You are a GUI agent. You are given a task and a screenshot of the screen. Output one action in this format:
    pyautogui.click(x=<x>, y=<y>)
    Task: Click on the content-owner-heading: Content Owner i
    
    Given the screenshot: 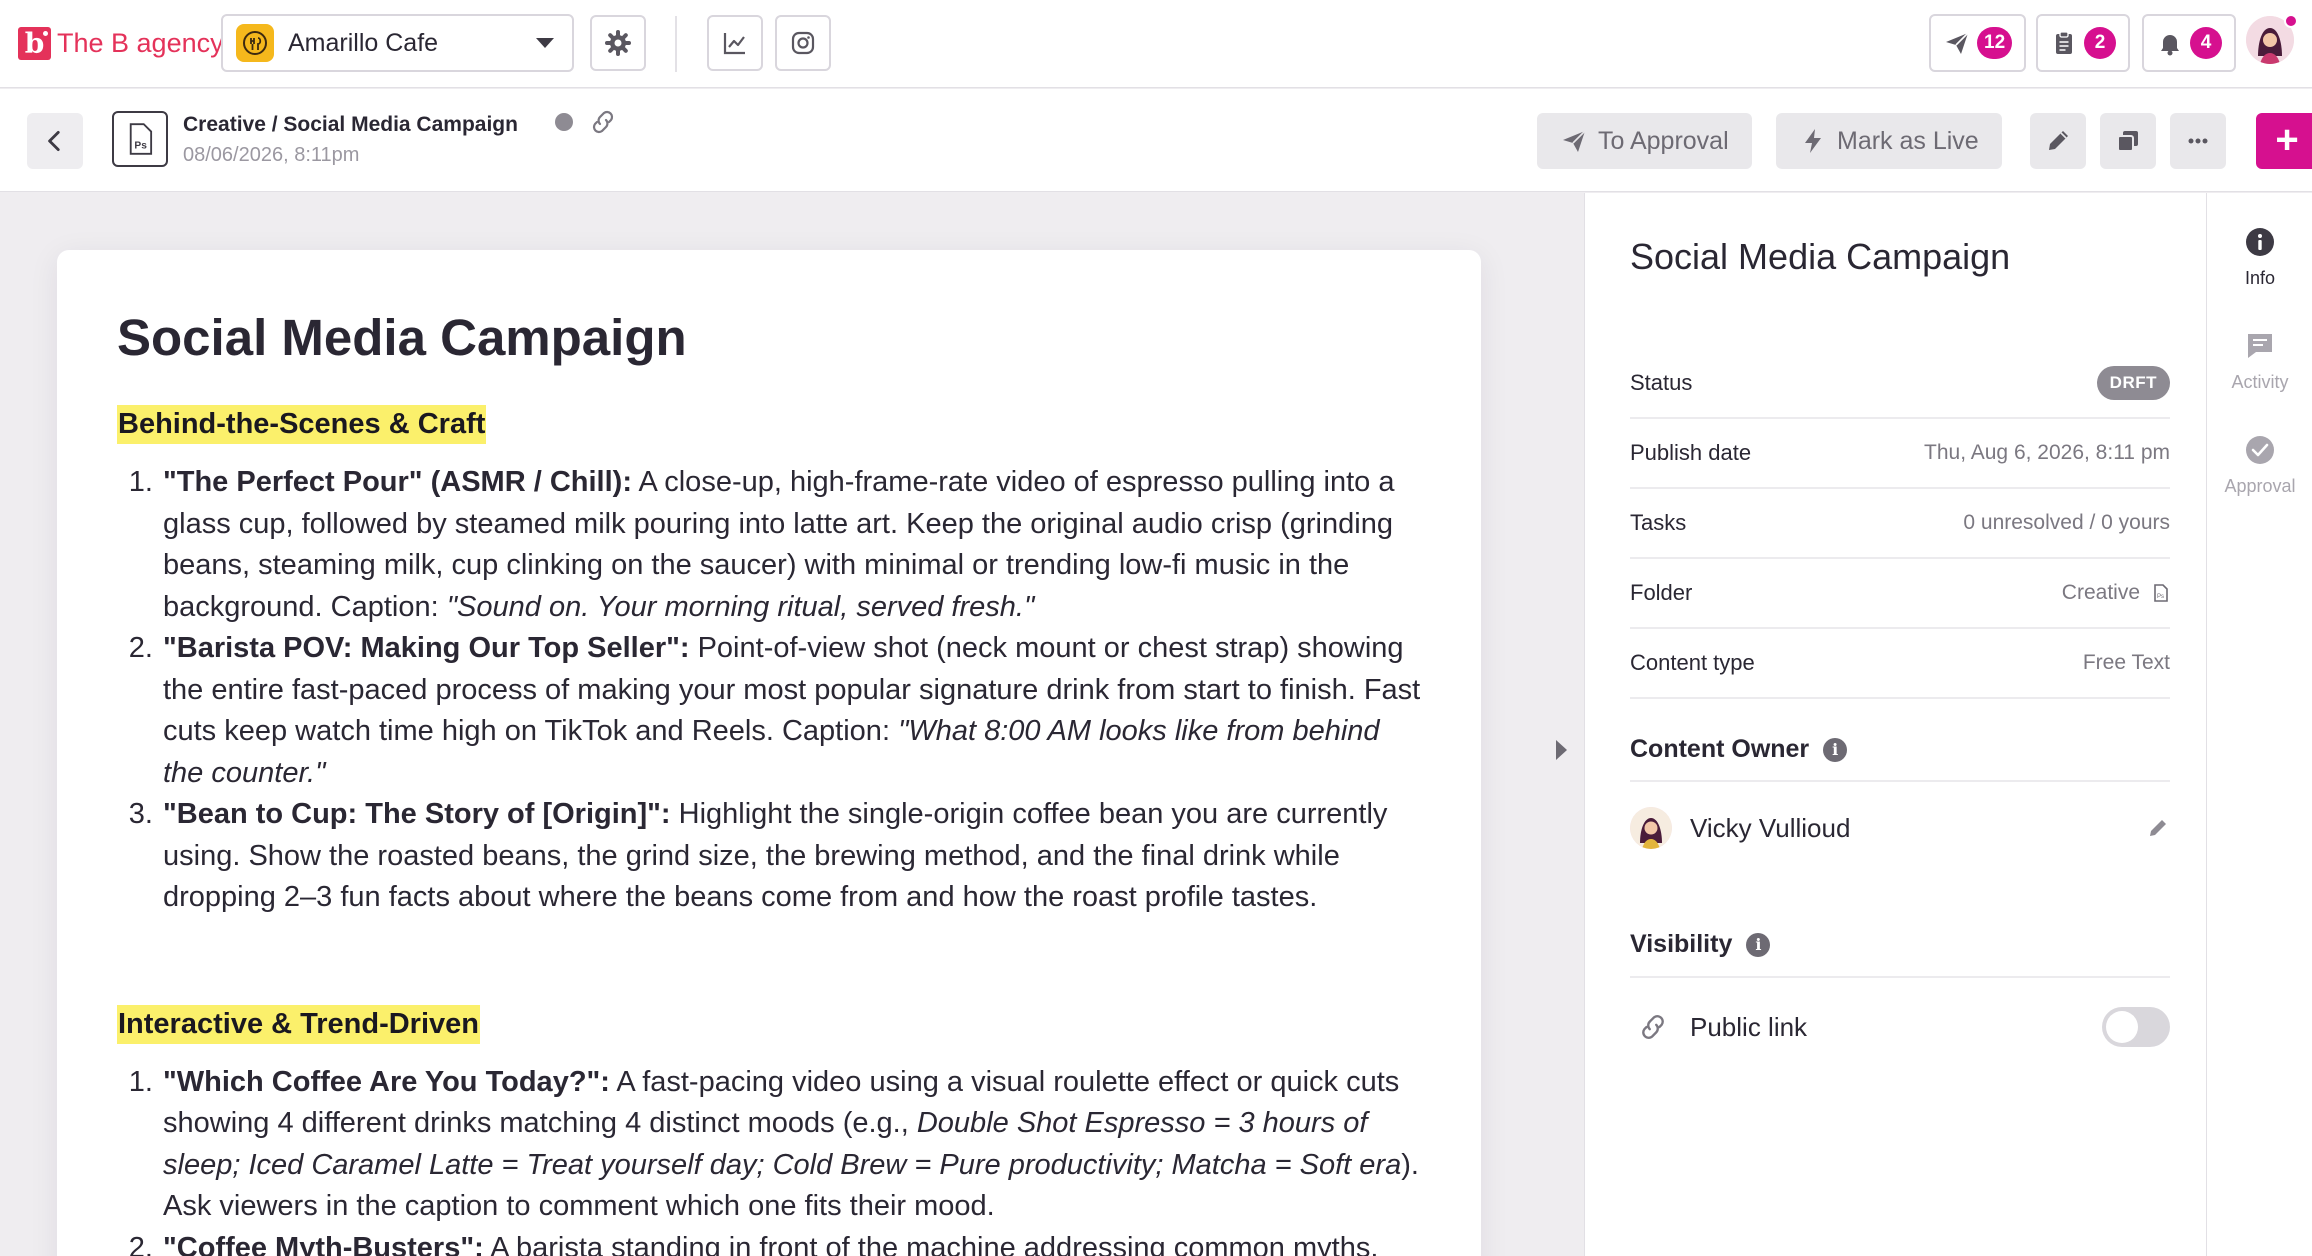 What is the action you would take?
    pyautogui.click(x=1739, y=749)
    